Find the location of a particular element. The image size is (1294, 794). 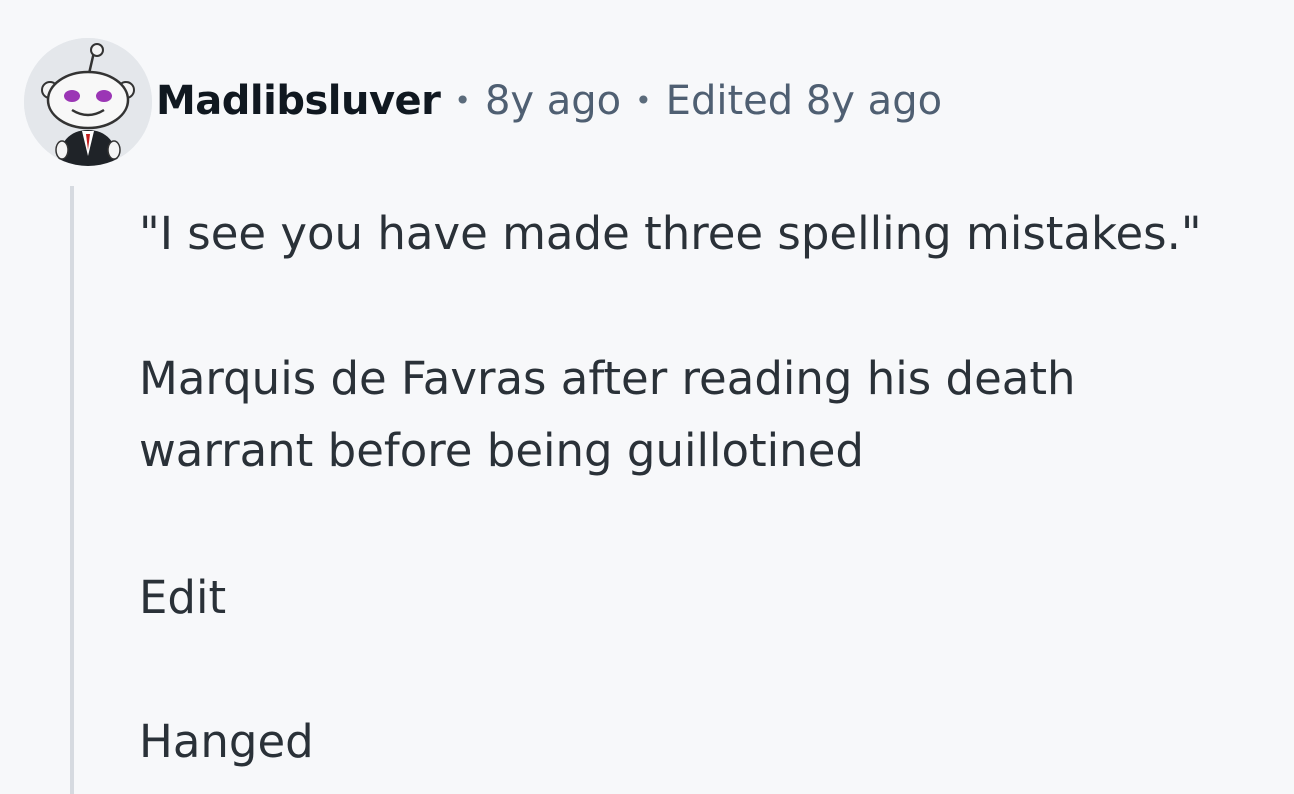

user-avatar is located at coordinates (88, 102).